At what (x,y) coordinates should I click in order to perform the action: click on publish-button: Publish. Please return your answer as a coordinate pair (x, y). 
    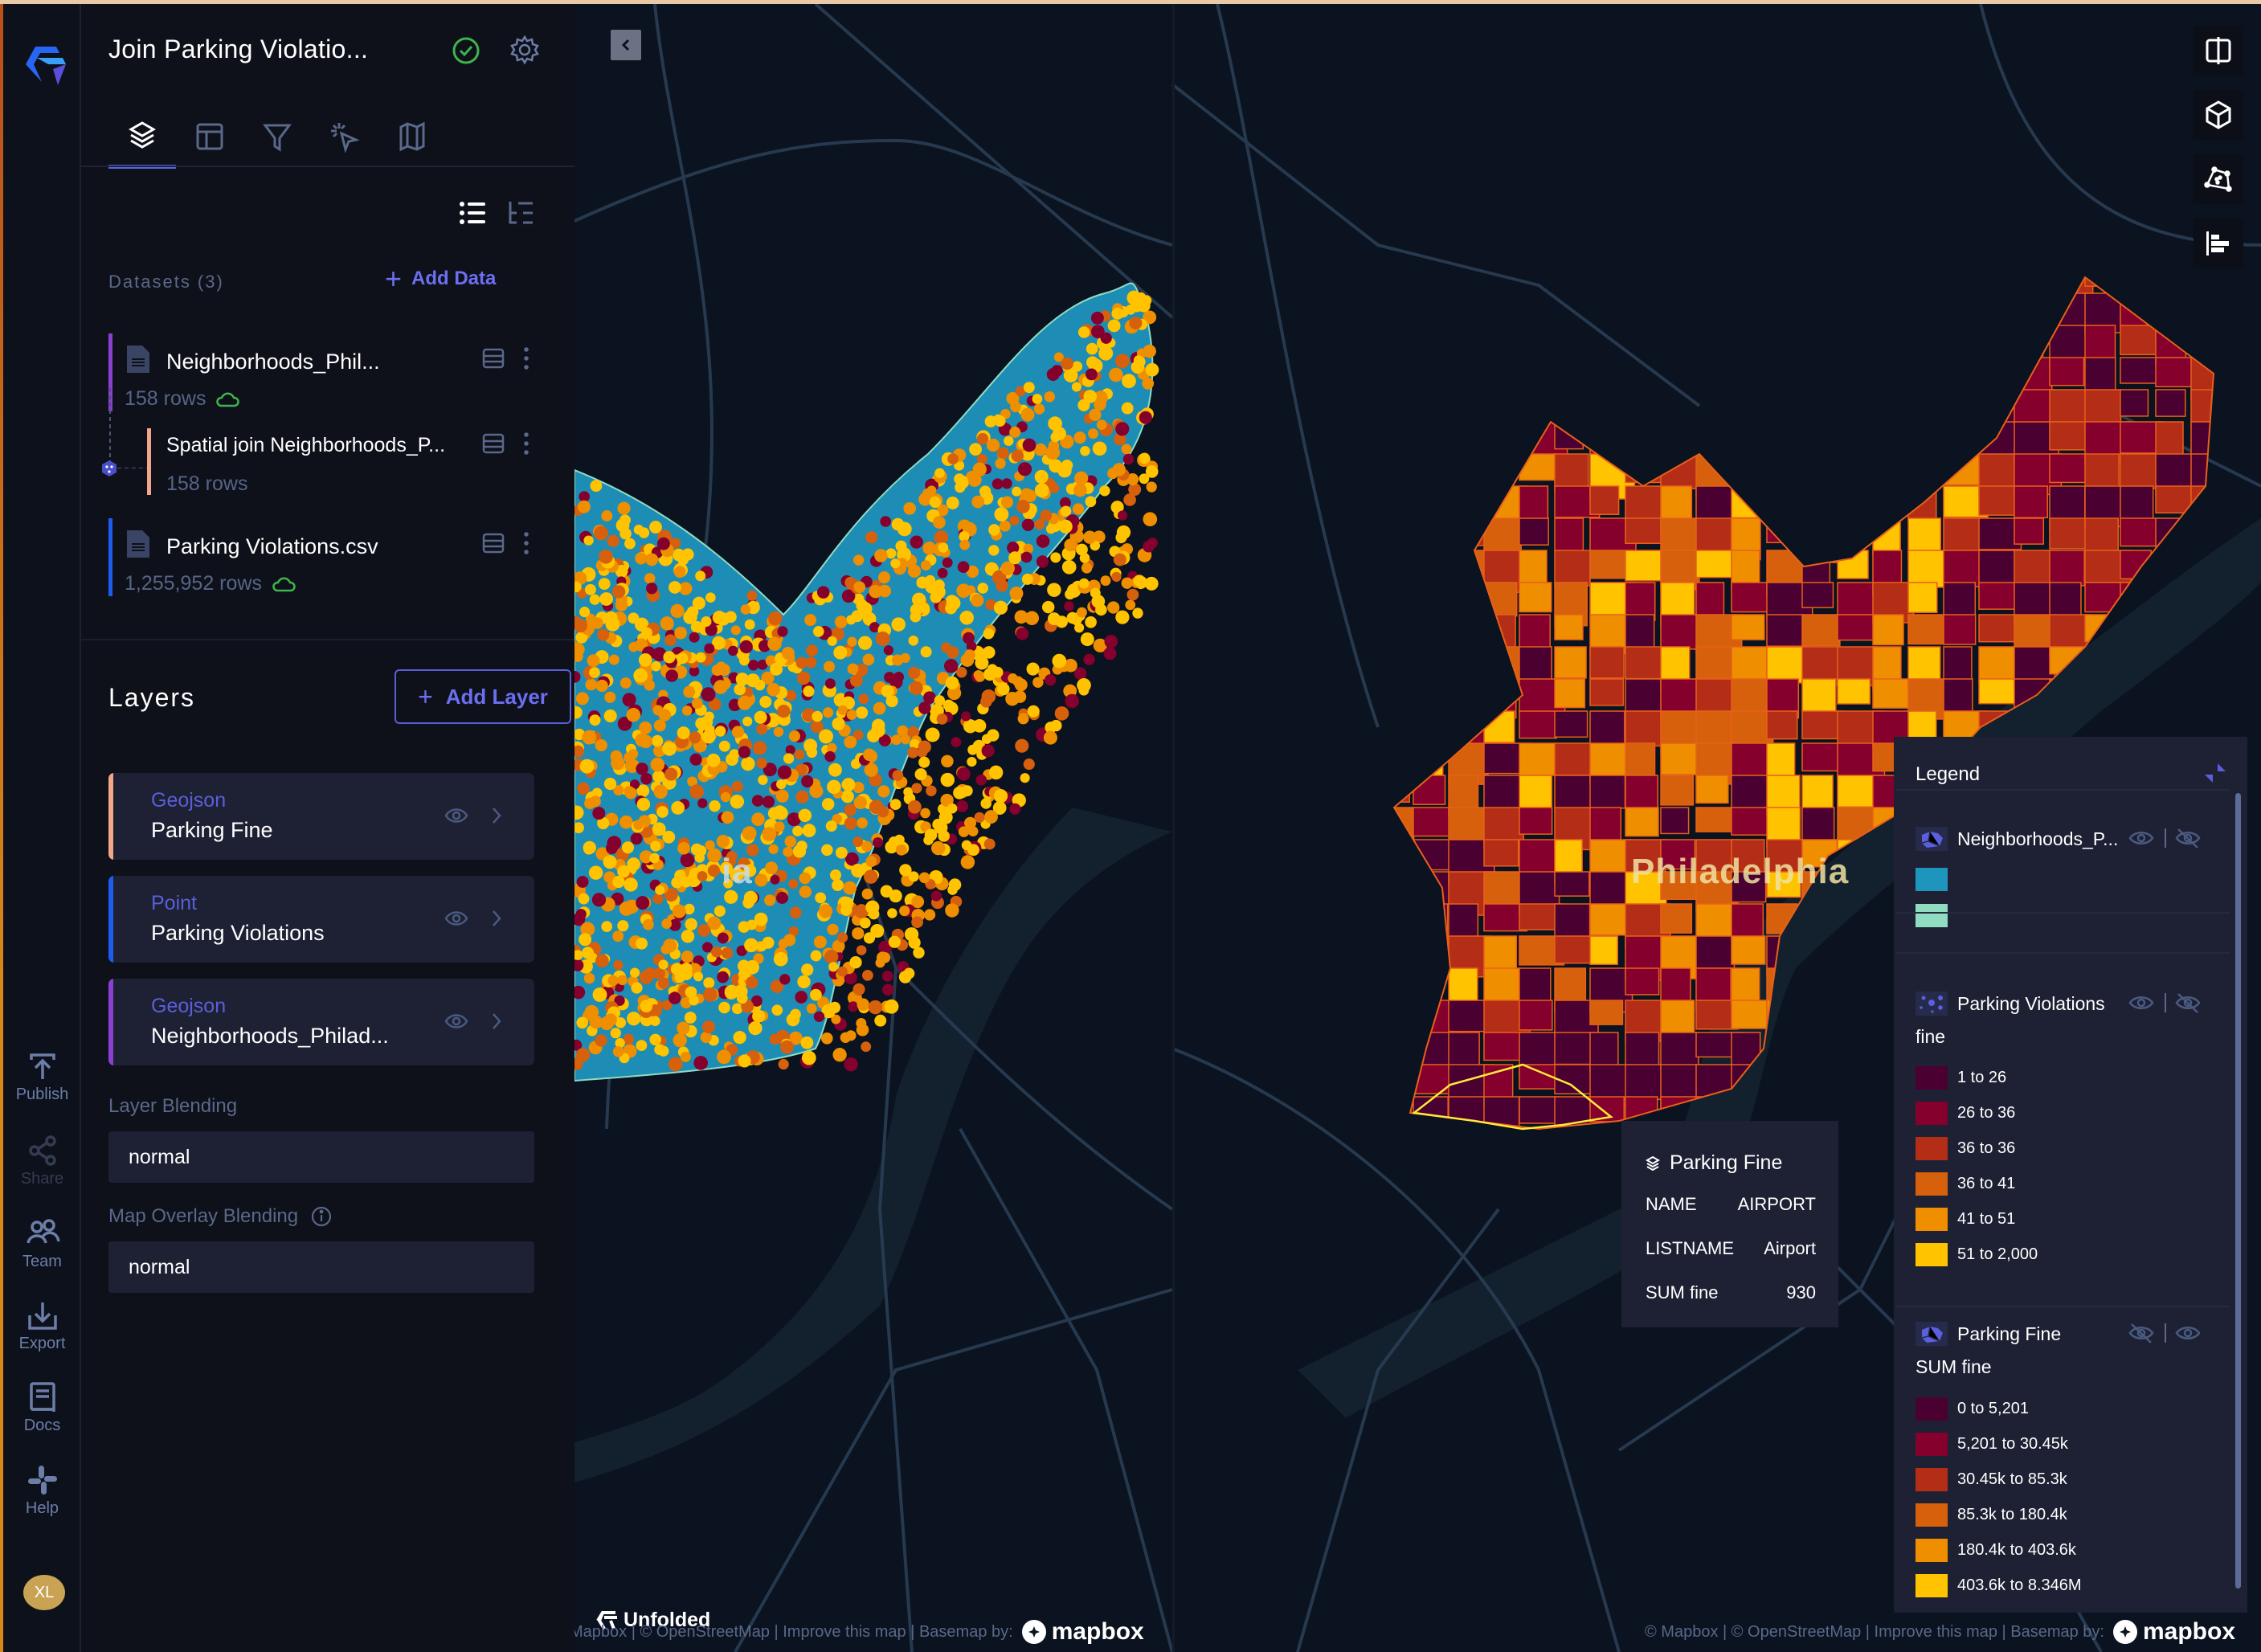
    Looking at the image, I should click on (42, 1077).